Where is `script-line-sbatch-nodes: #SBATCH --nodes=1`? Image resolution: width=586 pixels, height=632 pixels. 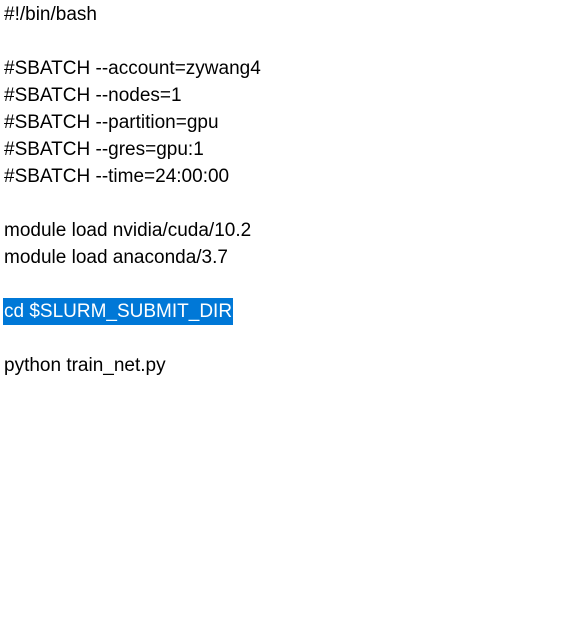 script-line-sbatch-nodes: #SBATCH --nodes=1 is located at coordinates (93, 95).